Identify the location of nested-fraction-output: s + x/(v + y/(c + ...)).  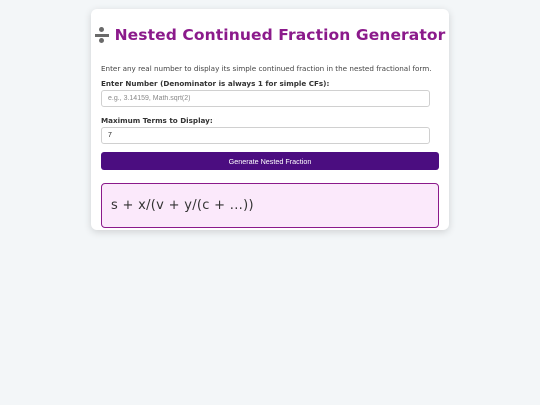
(182, 205).